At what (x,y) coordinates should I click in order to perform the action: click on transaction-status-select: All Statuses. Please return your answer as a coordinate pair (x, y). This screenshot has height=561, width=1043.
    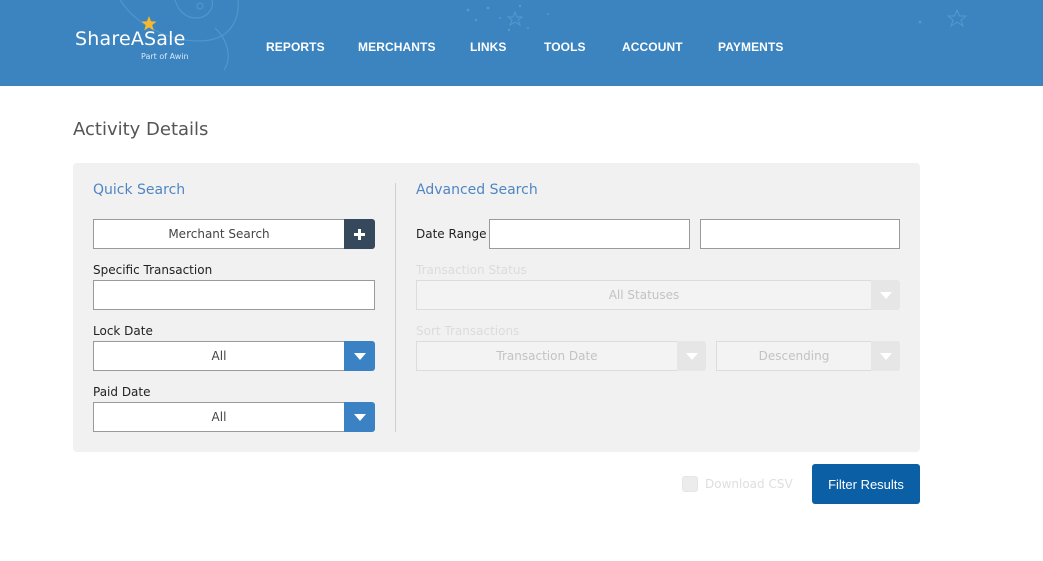
    Looking at the image, I should click on (644, 295).